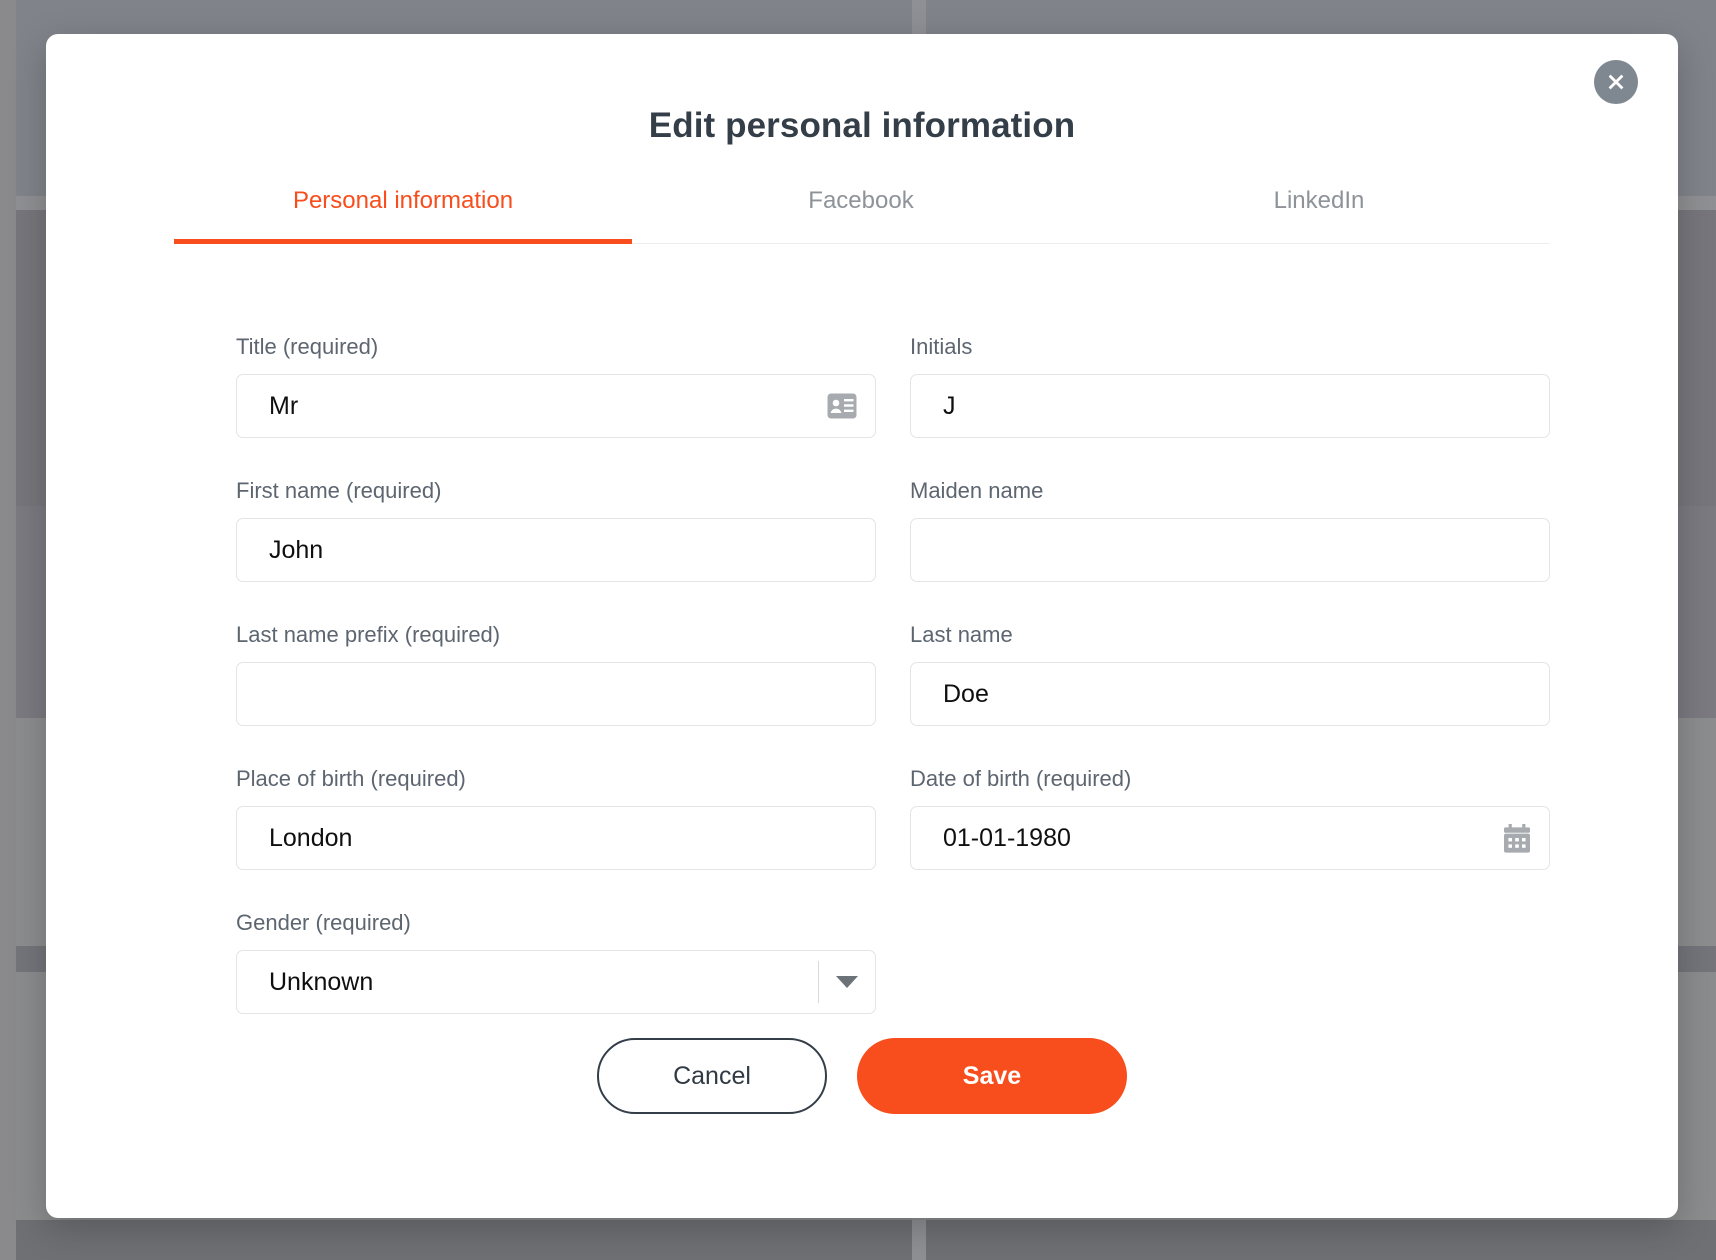 This screenshot has height=1260, width=1716. What do you see at coordinates (966, 694) in the screenshot?
I see `last-name-value: Doe` at bounding box center [966, 694].